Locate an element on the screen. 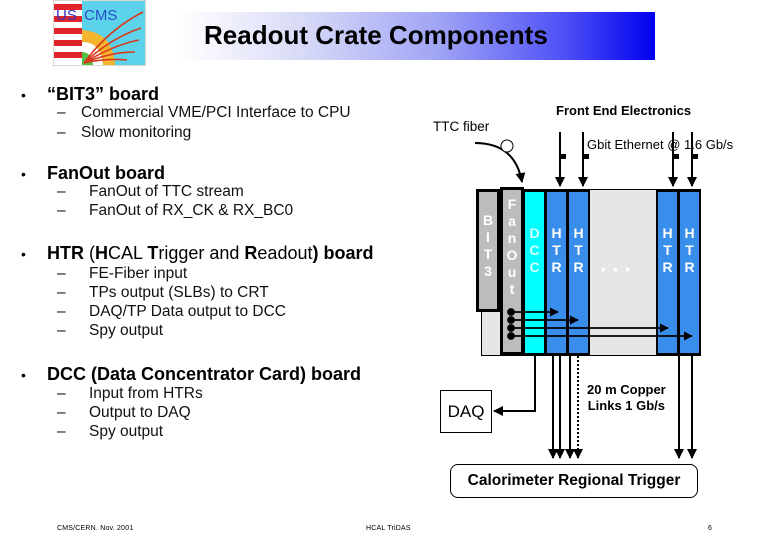  crt-label: Calorimeter Regional Trigger is located at coordinates (574, 480).